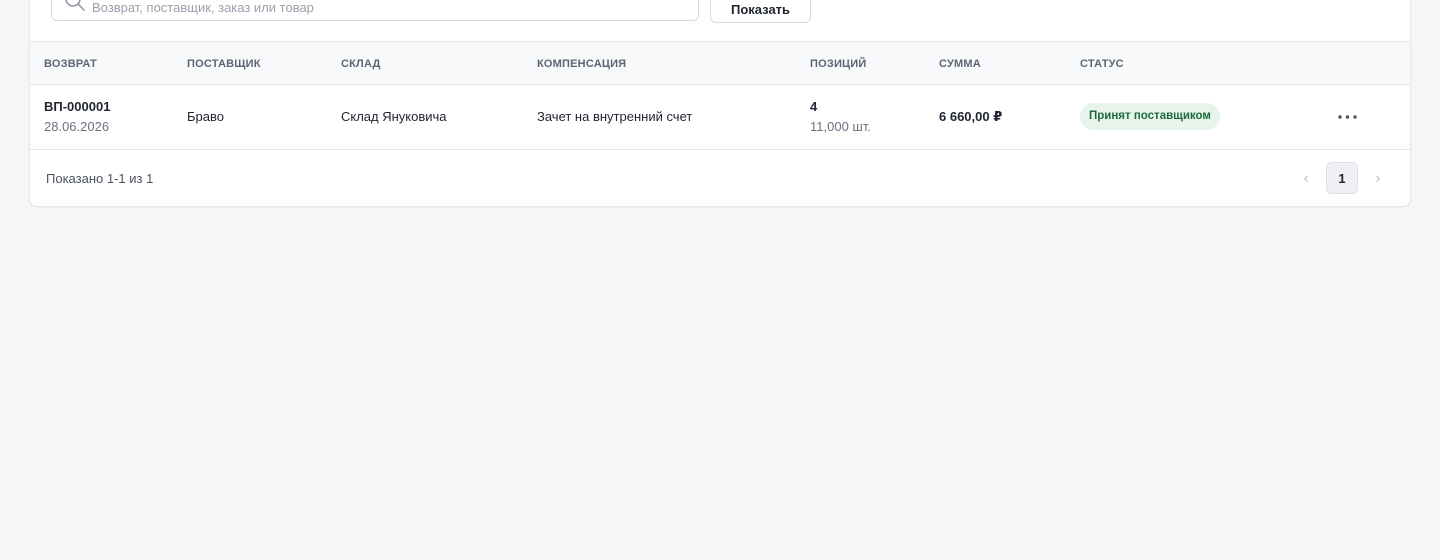  I want to click on return-date: 28.06.2026, so click(77, 126).